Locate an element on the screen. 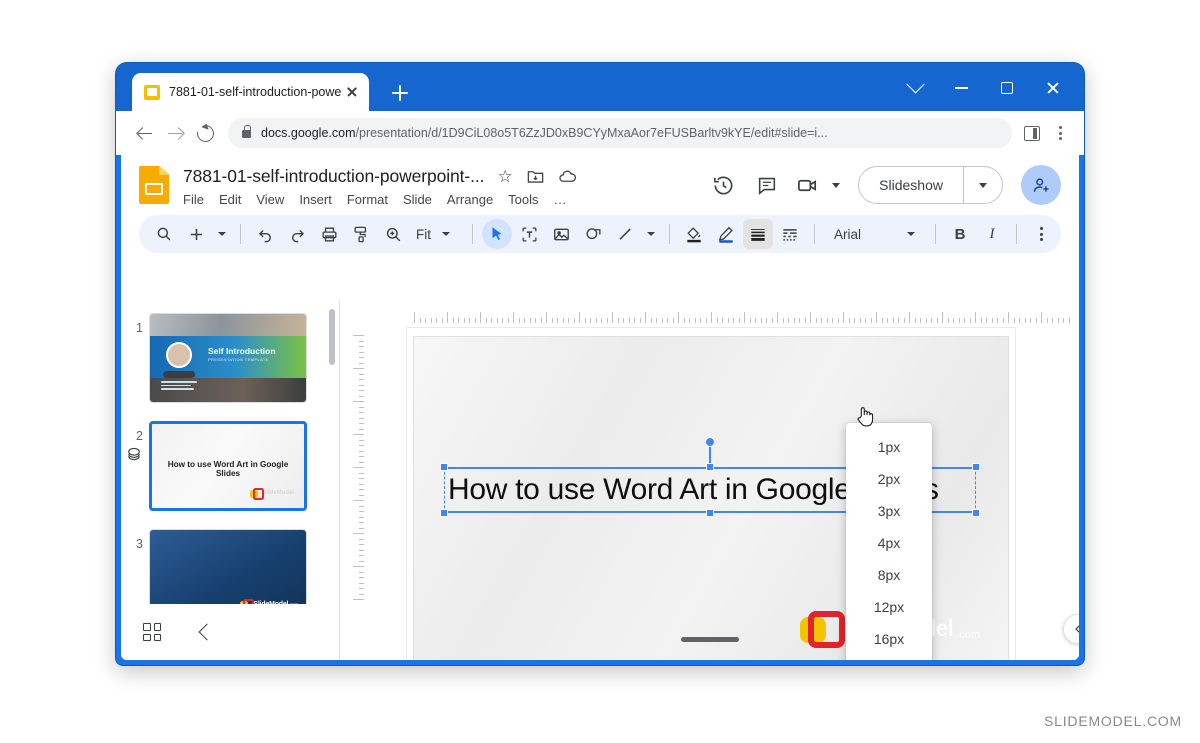 The height and width of the screenshot is (743, 1200). browser-menu-icon is located at coordinates (1060, 133).